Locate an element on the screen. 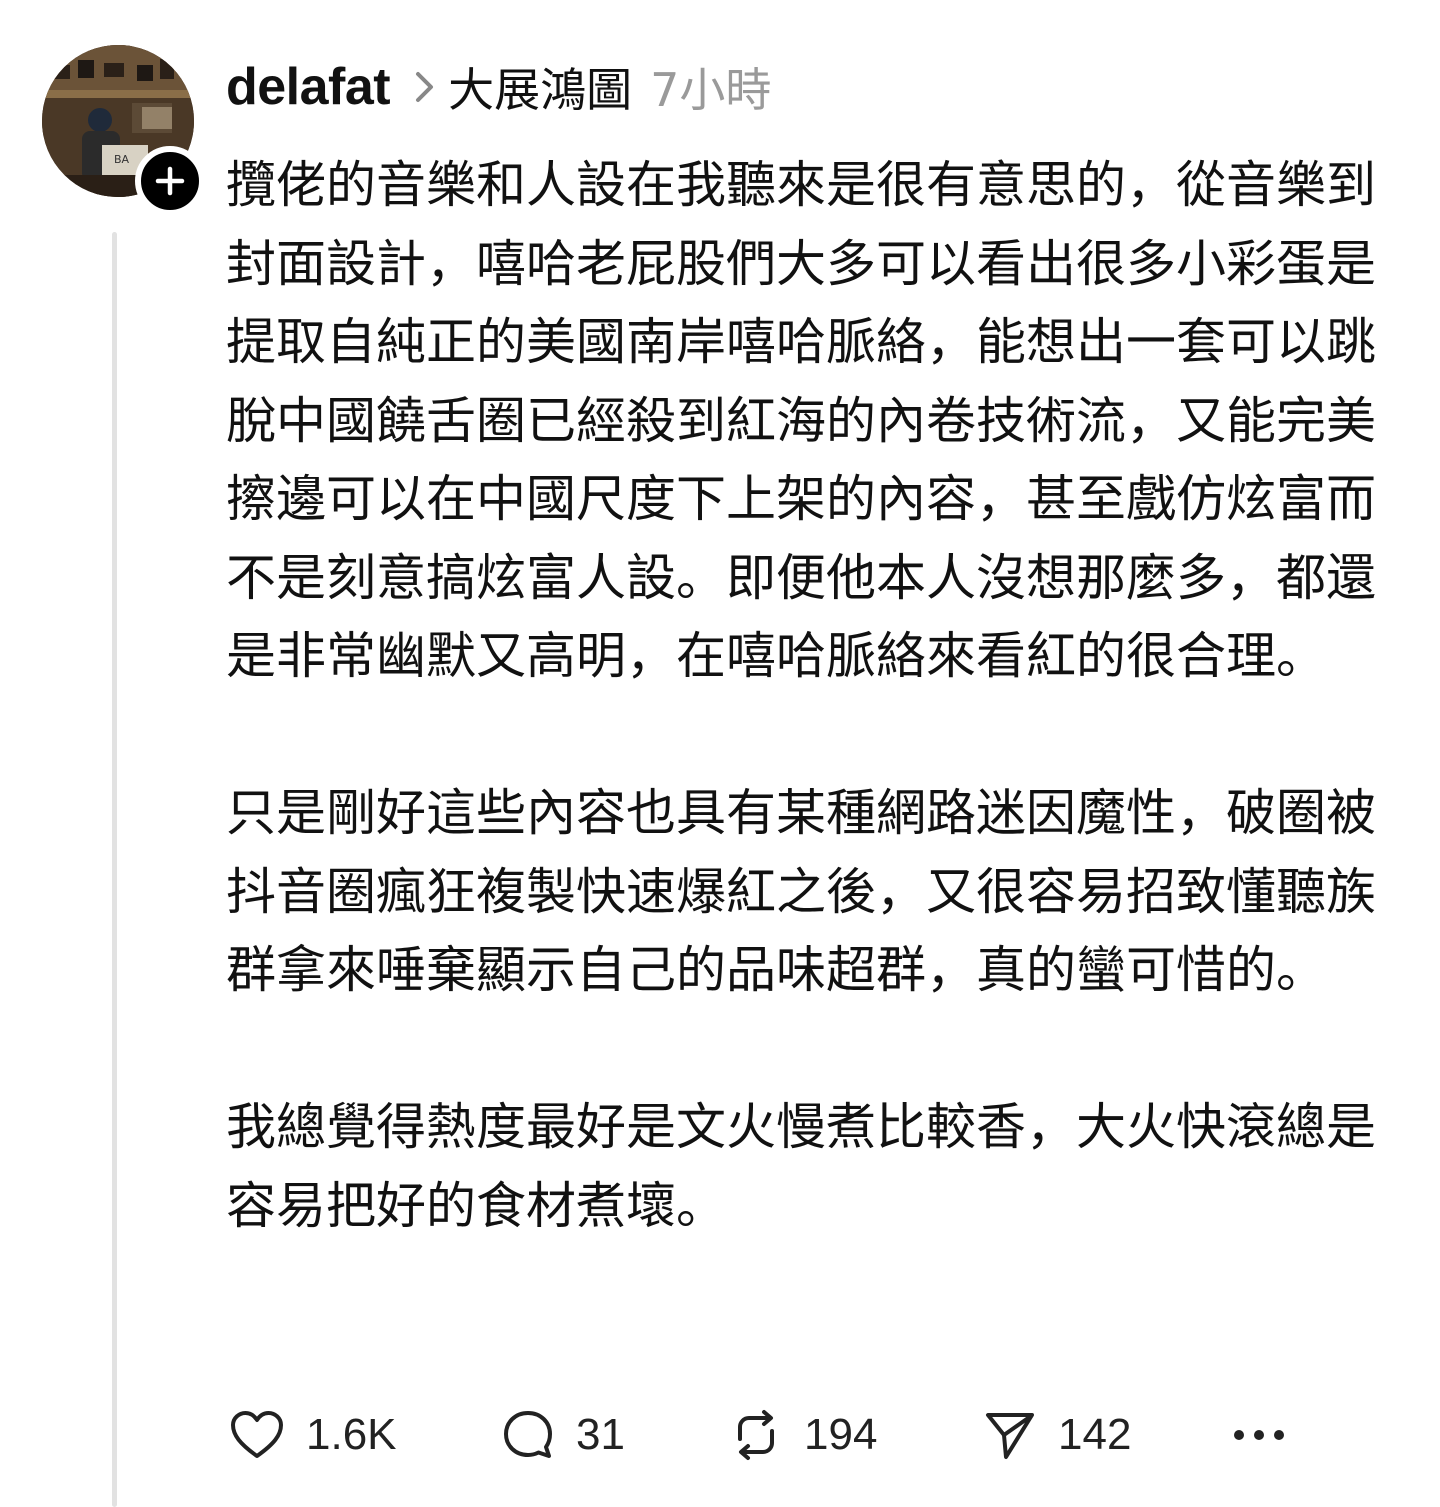 The image size is (1440, 1507). reply-button: 31 is located at coordinates (616, 1435).